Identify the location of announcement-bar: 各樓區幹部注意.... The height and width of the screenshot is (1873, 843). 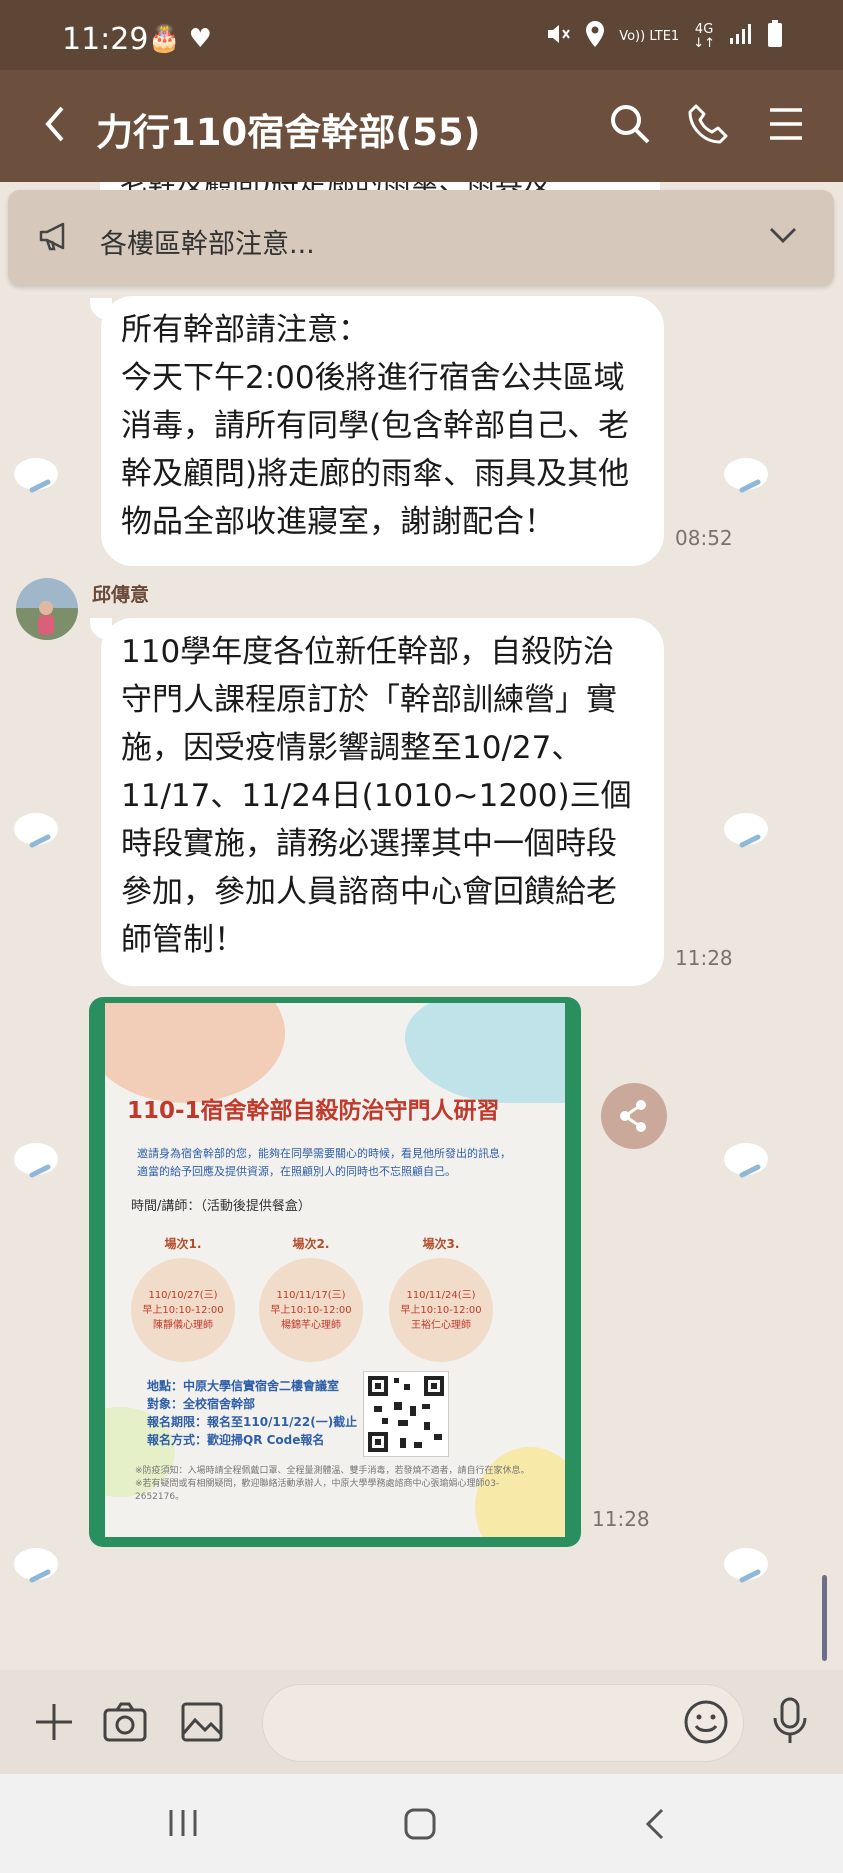
(421, 238).